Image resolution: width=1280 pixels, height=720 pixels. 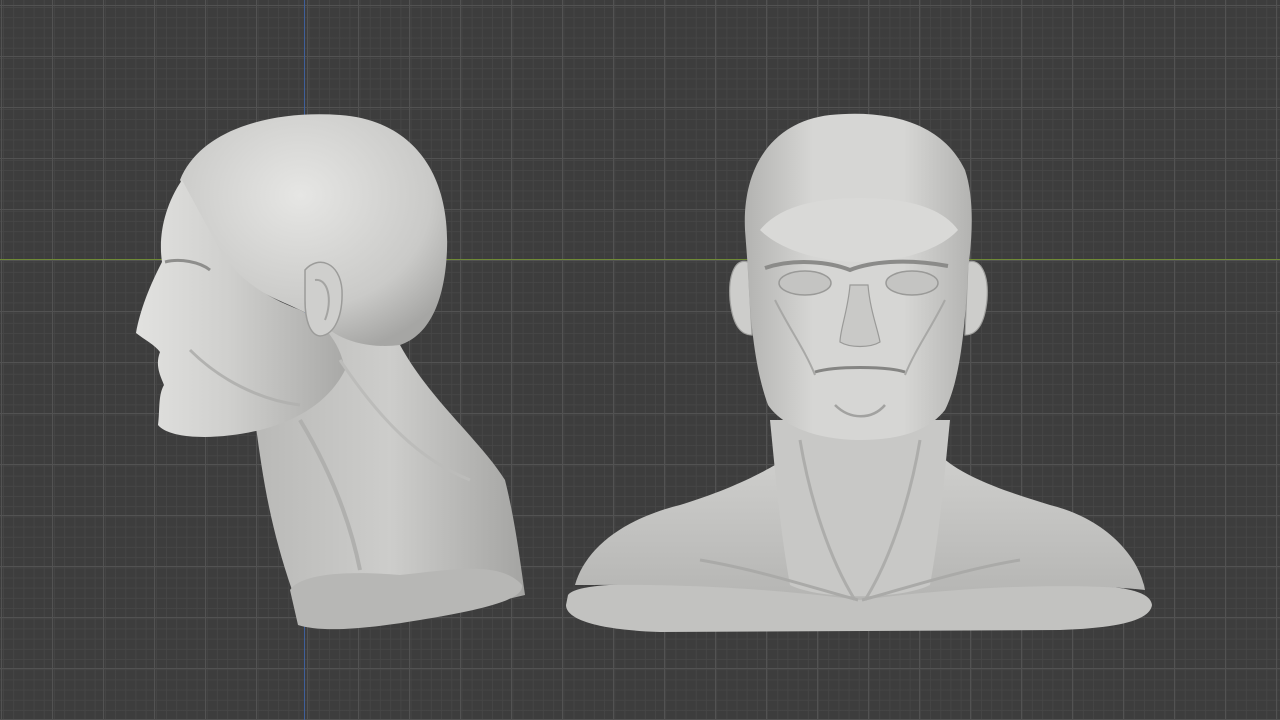 What do you see at coordinates (805, 283) in the screenshot?
I see `front-eye-left` at bounding box center [805, 283].